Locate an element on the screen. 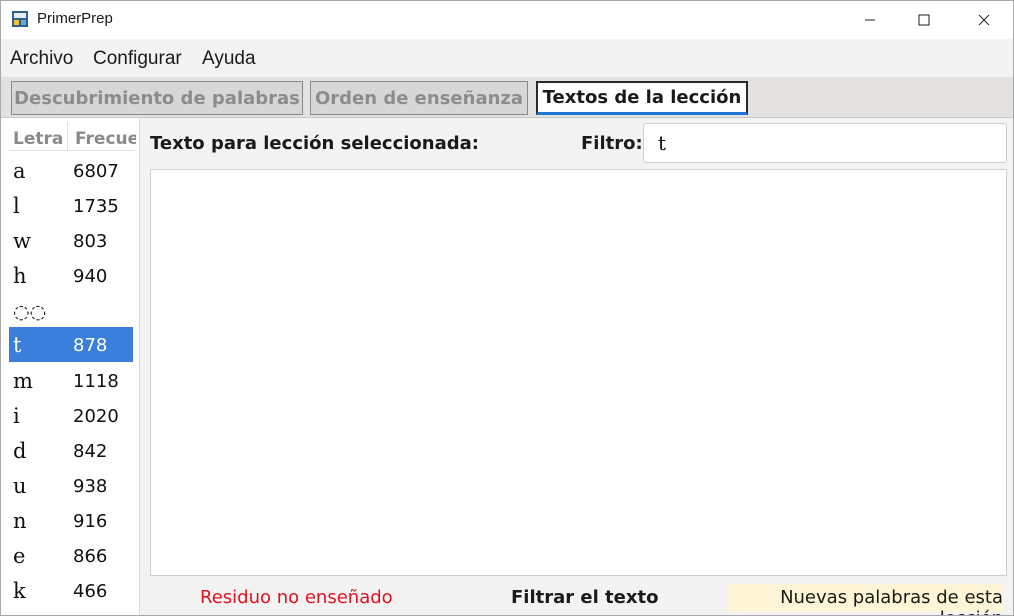  filter-label: Filtro: is located at coordinates (612, 143).